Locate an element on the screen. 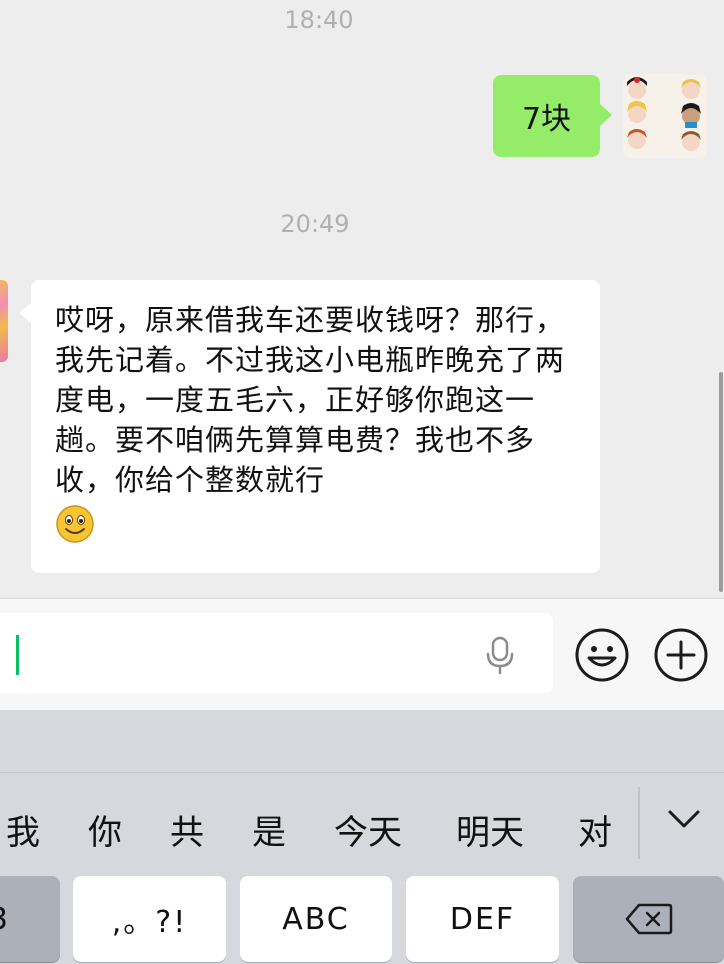  keyboard-keys: 3 ,。?! ABC DEF is located at coordinates (362, 920).